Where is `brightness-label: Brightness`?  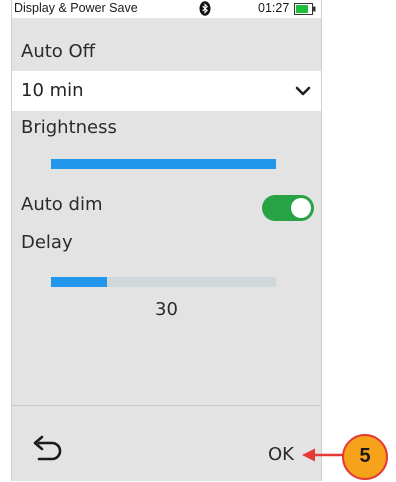 brightness-label: Brightness is located at coordinates (69, 127).